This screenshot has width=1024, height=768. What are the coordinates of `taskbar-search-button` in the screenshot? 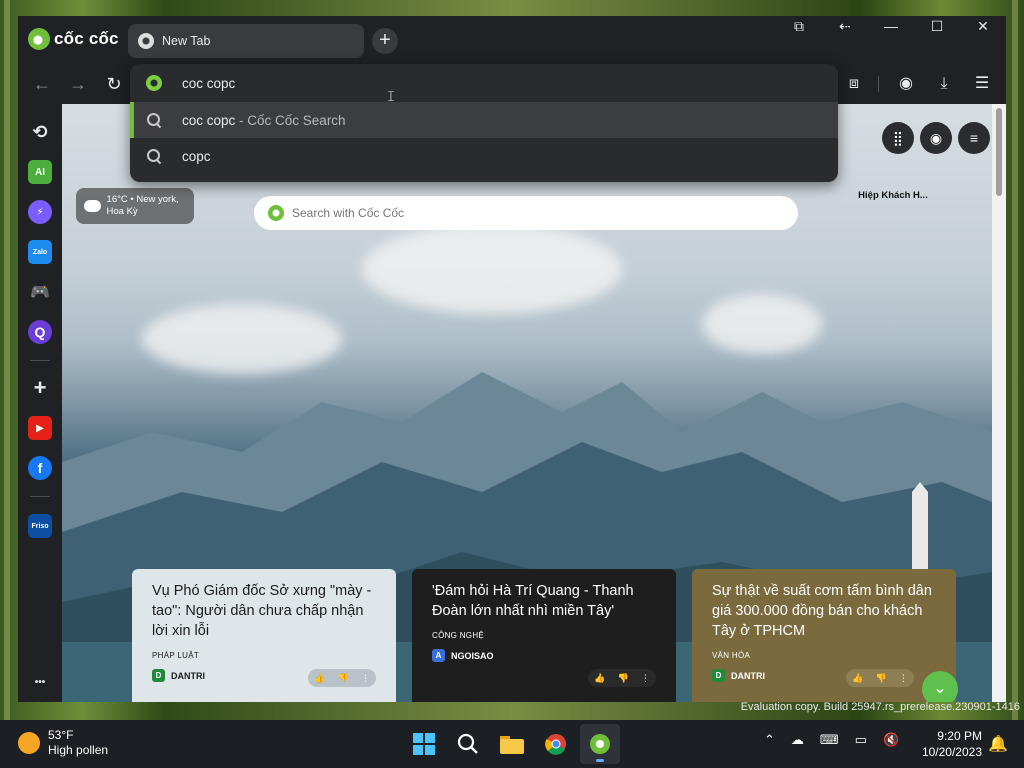 It's located at (468, 744).